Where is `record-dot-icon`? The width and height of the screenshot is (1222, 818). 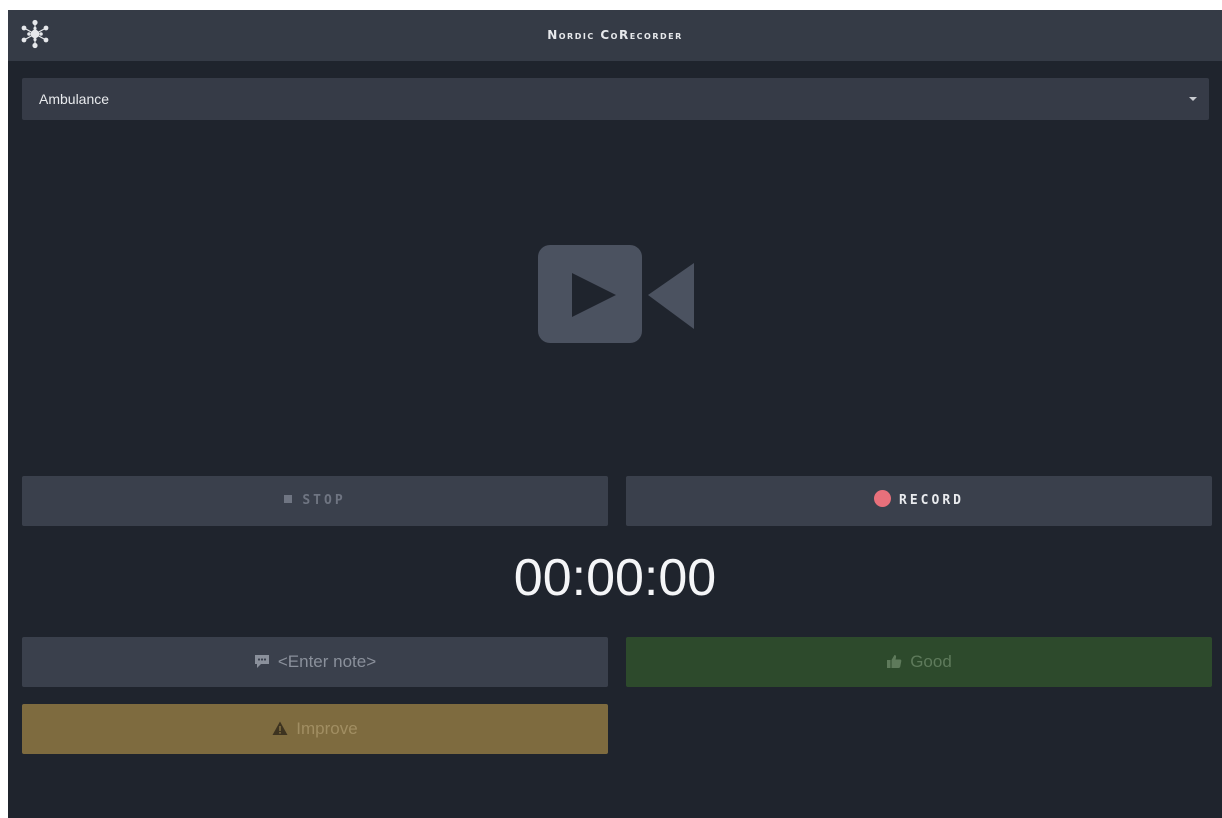 record-dot-icon is located at coordinates (883, 498).